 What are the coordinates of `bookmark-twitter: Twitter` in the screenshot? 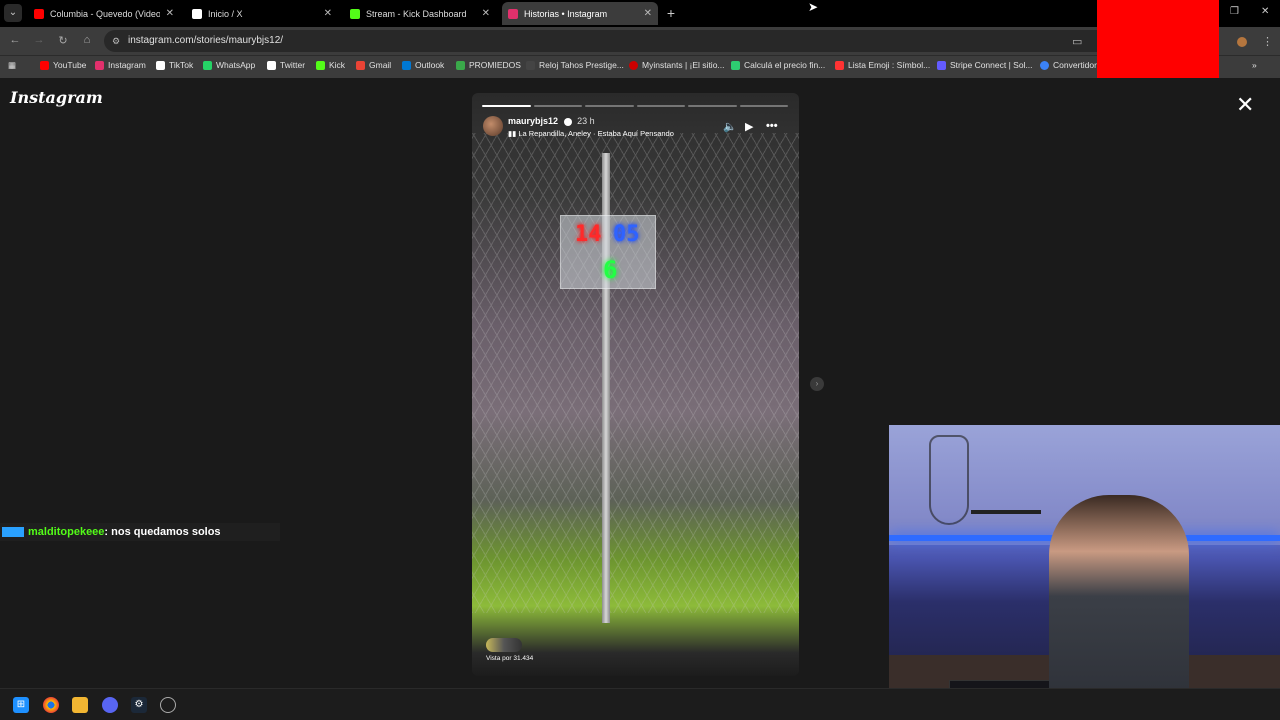 It's located at (286, 65).